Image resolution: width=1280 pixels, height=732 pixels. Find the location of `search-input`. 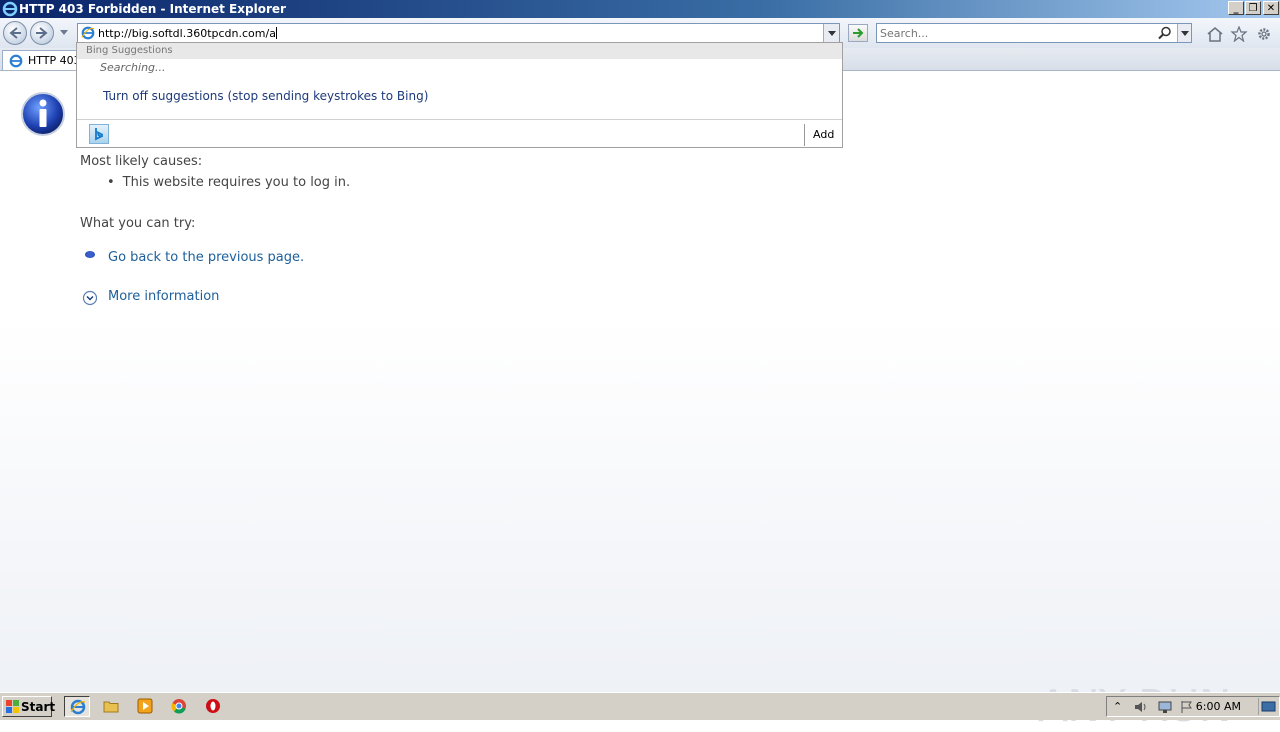

search-input is located at coordinates (1015, 33).